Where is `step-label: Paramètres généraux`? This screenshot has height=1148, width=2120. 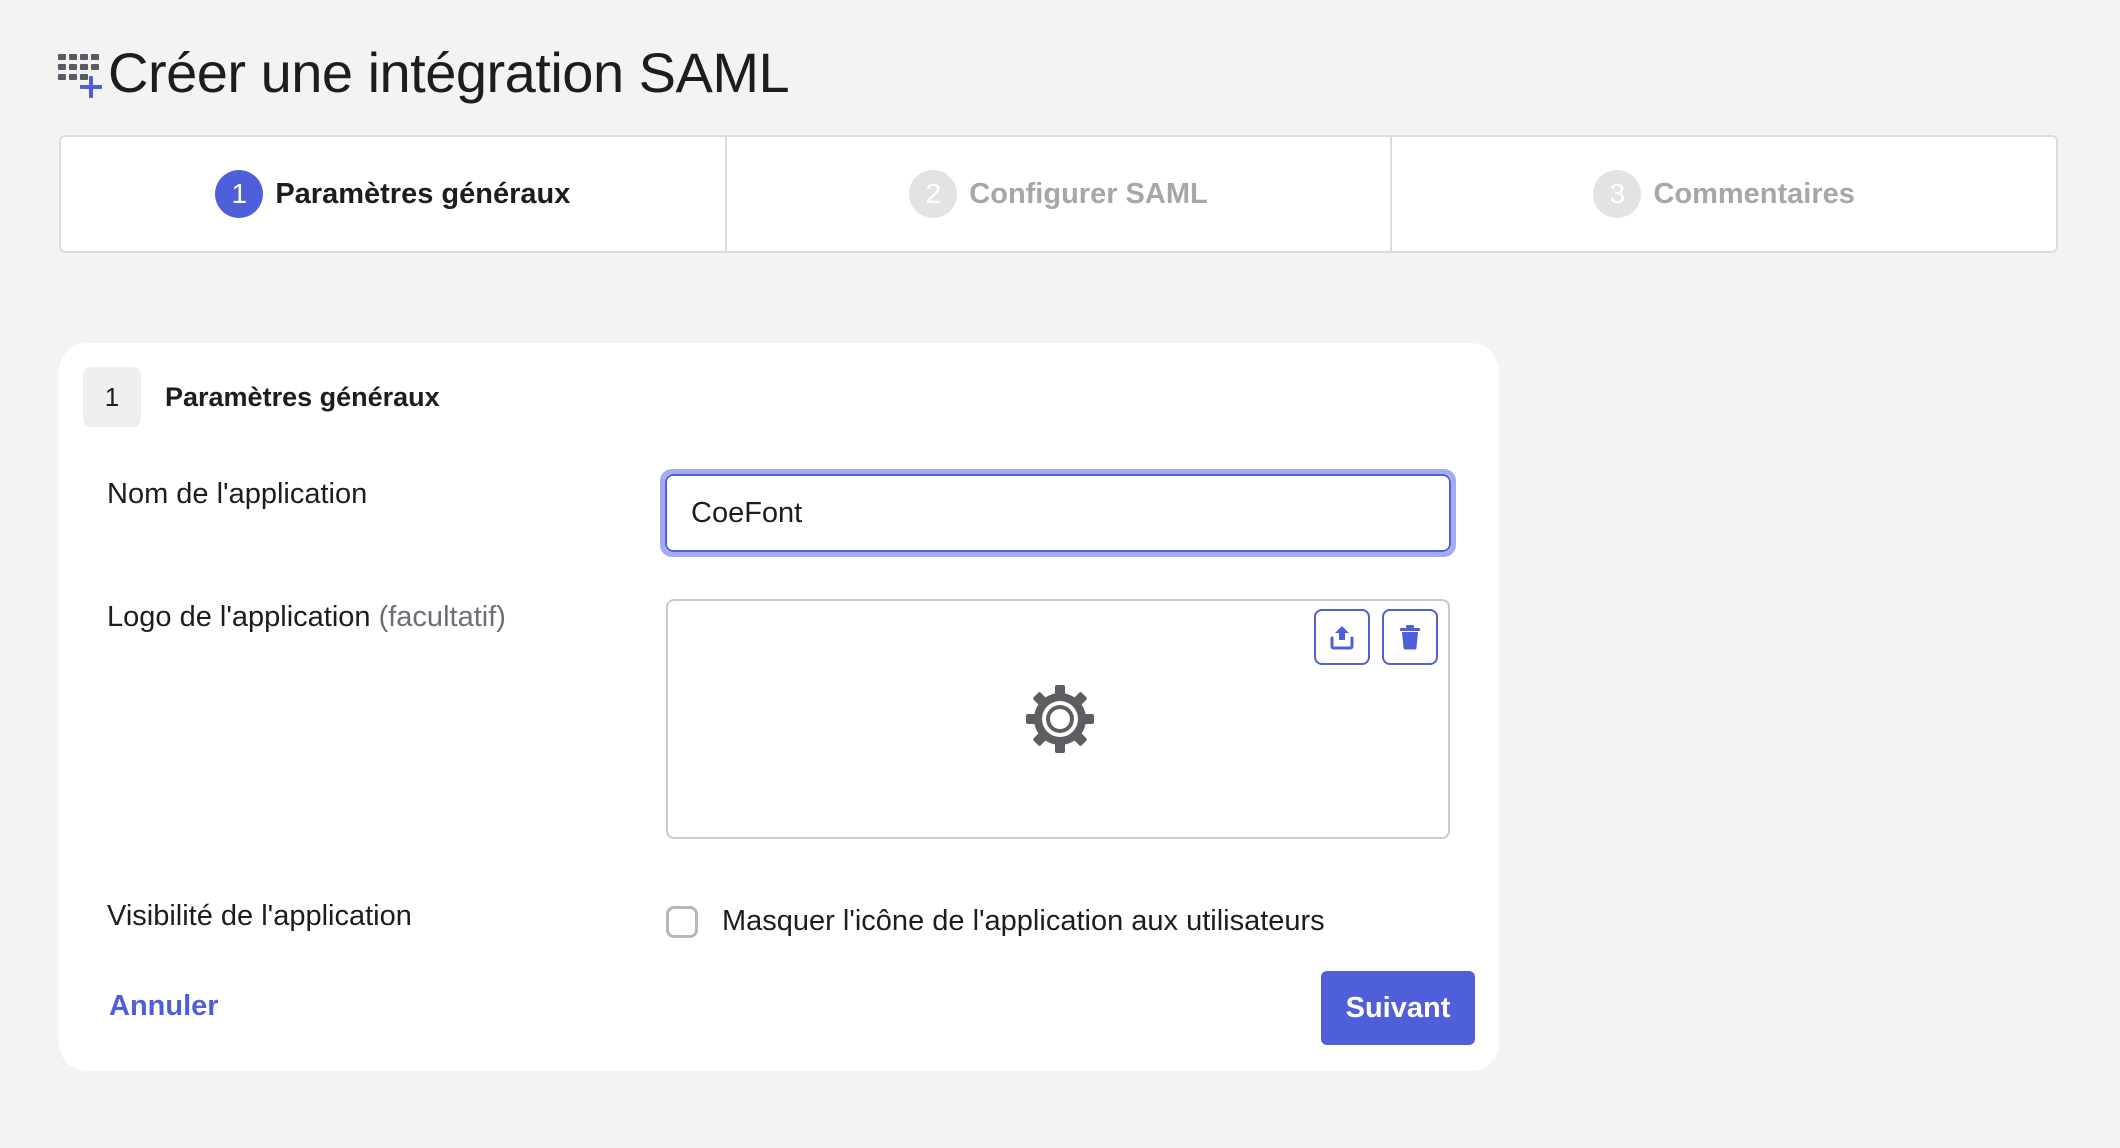 step-label: Paramètres généraux is located at coordinates (423, 193).